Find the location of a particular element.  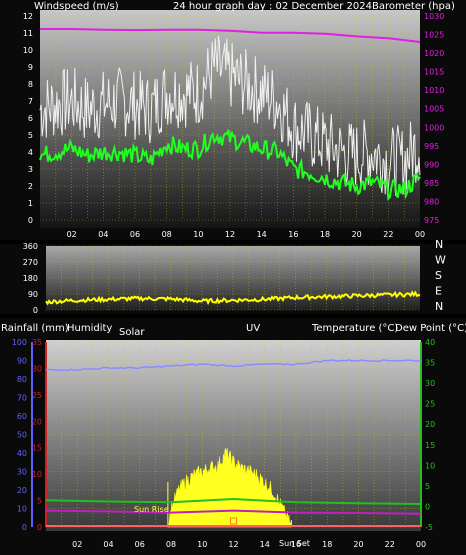

barometer-tick-label: 980 is located at coordinates (431, 201).